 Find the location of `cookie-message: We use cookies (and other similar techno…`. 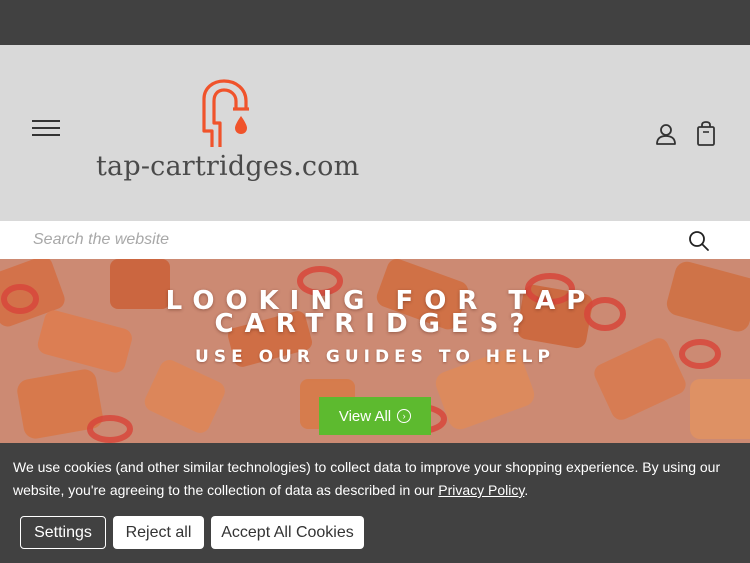

cookie-message: We use cookies (and other similar techno… is located at coordinates (373, 479).